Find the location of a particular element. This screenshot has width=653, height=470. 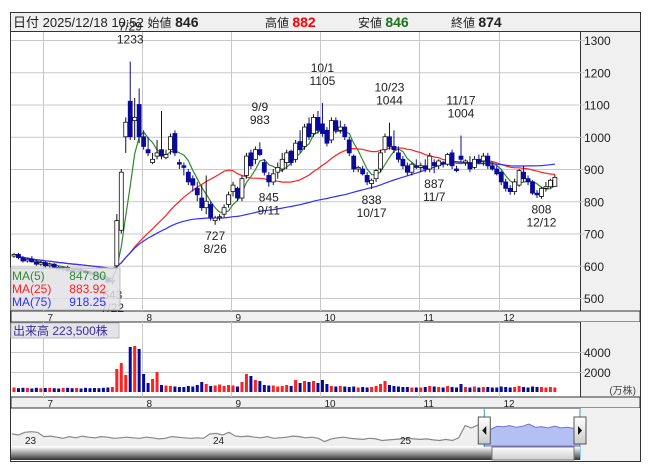

volume-month-label: 11 is located at coordinates (429, 404).